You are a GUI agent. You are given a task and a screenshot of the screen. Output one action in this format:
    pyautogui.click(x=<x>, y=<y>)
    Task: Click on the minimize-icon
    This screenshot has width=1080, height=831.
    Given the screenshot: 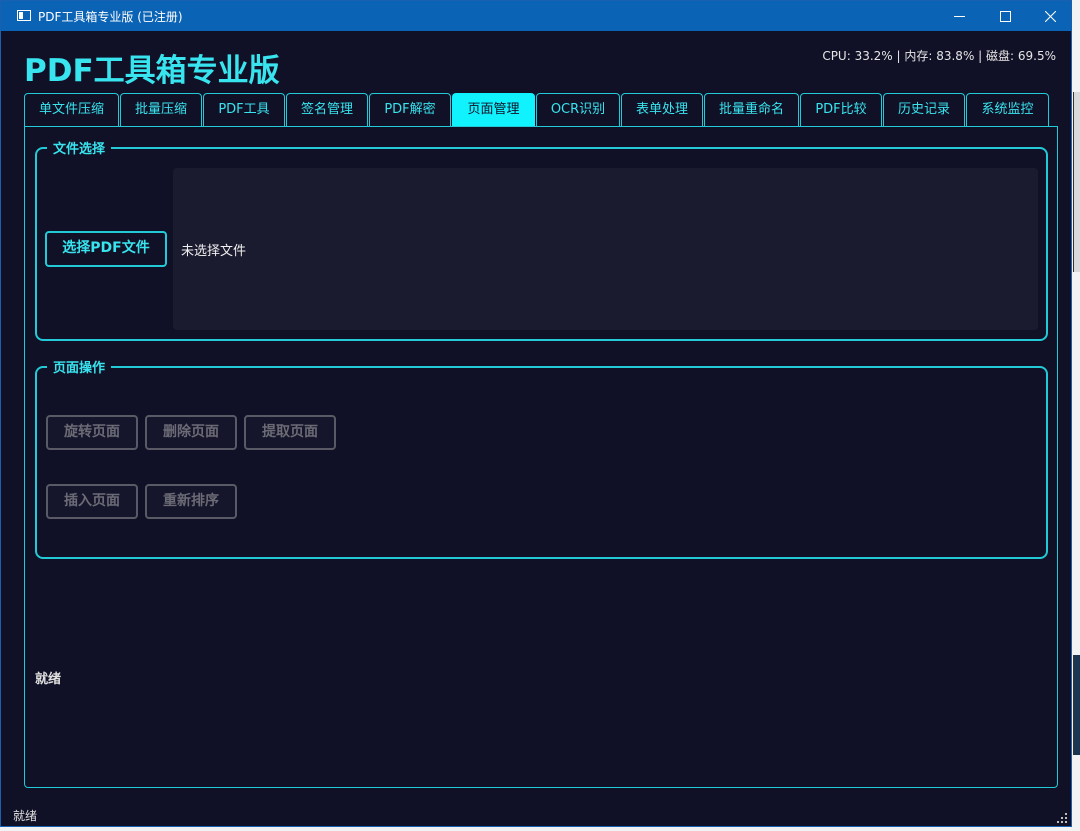 What is the action you would take?
    pyautogui.click(x=959, y=16)
    